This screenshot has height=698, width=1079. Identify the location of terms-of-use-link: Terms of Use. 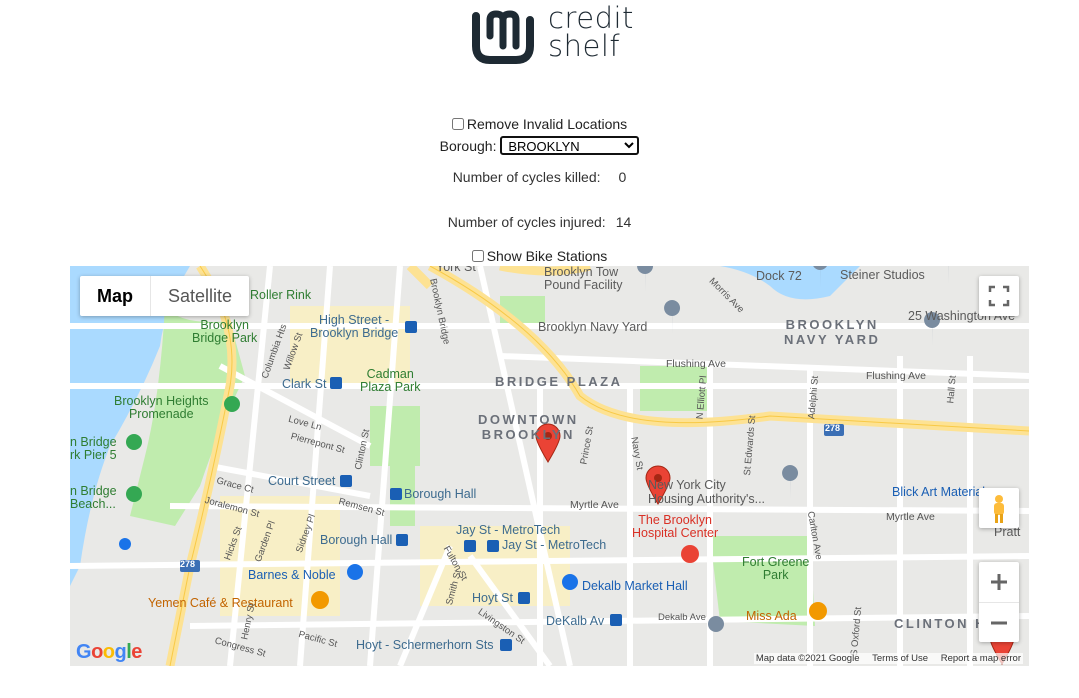
(900, 658).